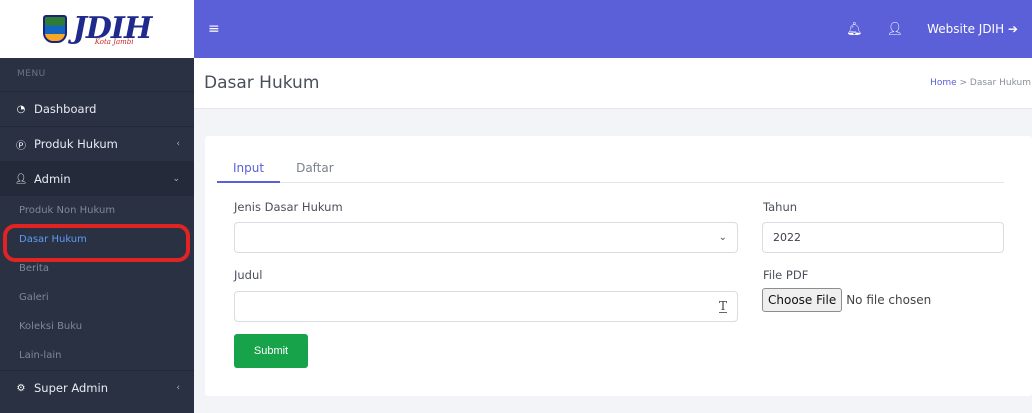 The image size is (1032, 413). What do you see at coordinates (52, 179) in the screenshot?
I see `sidebar-item-label: Admin` at bounding box center [52, 179].